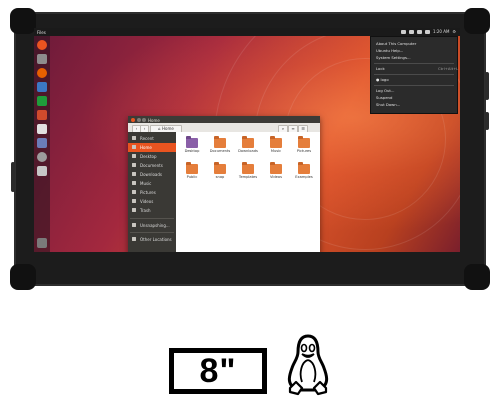 The width and height of the screenshot is (500, 403). Describe the element at coordinates (308, 365) in the screenshot. I see `linux-tux-icon` at that location.